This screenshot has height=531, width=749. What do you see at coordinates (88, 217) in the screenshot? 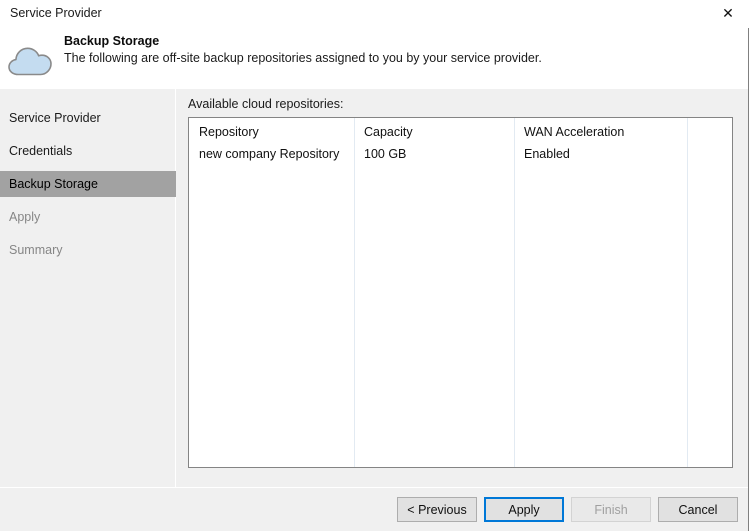
I see `sidebar-item-apply: Apply` at bounding box center [88, 217].